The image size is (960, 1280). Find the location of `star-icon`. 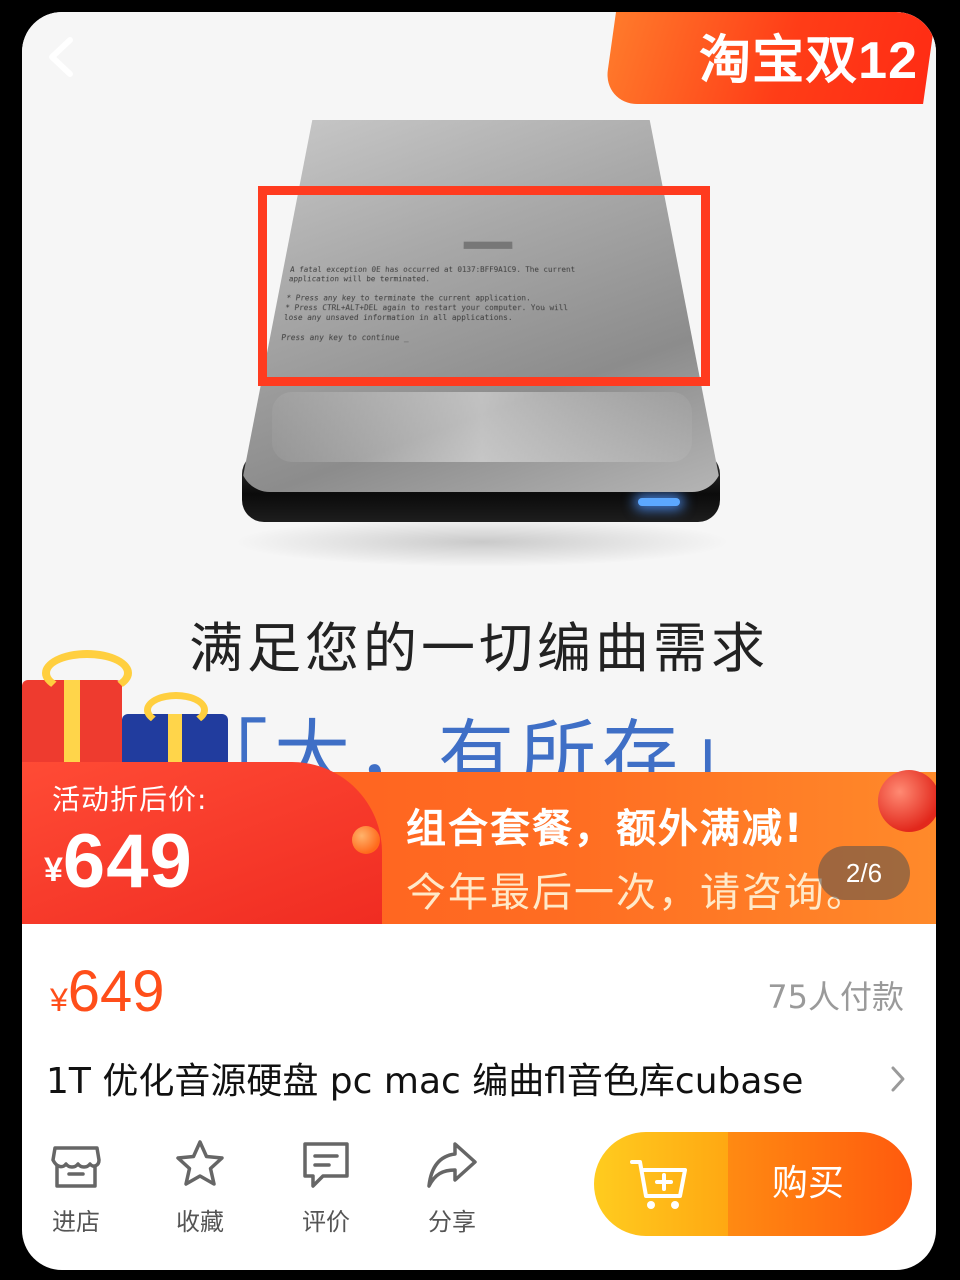

star-icon is located at coordinates (200, 1163).